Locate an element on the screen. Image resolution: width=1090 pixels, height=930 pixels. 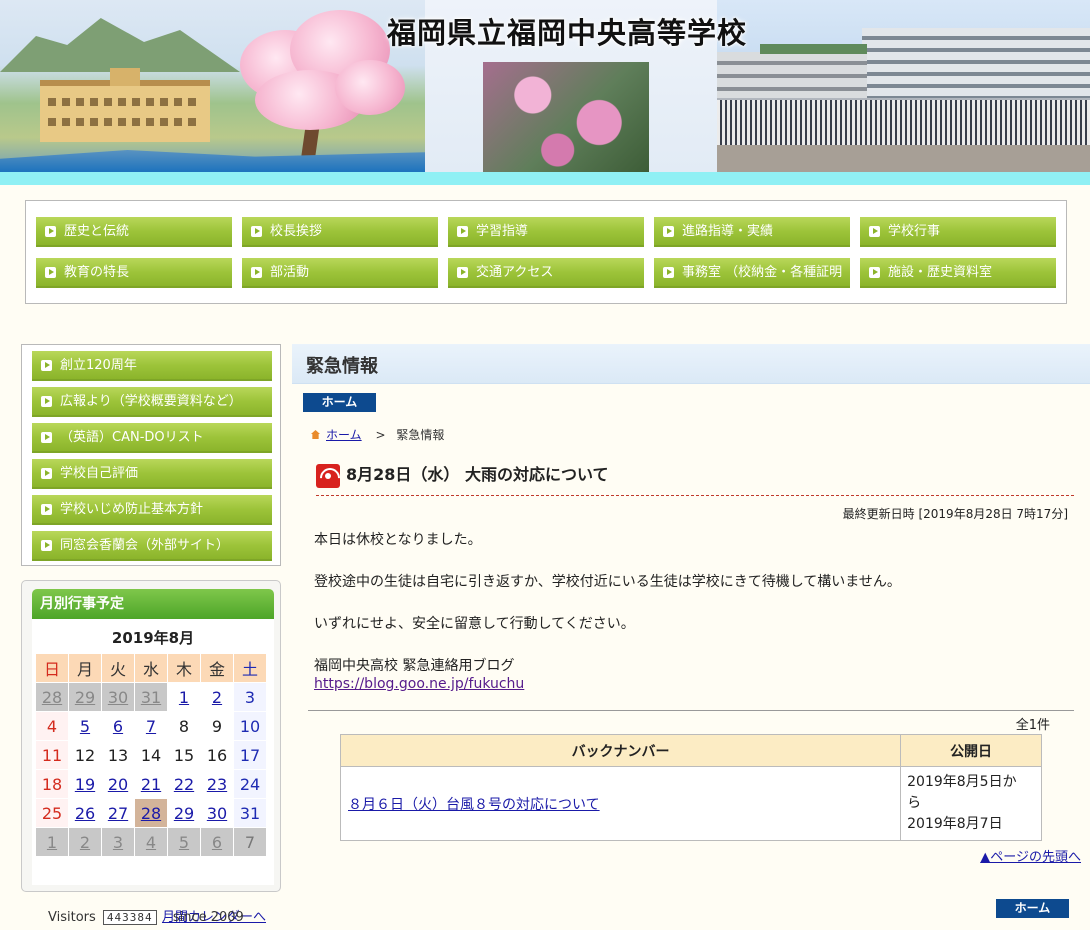
calendar-day-number: 16 is located at coordinates (217, 755).